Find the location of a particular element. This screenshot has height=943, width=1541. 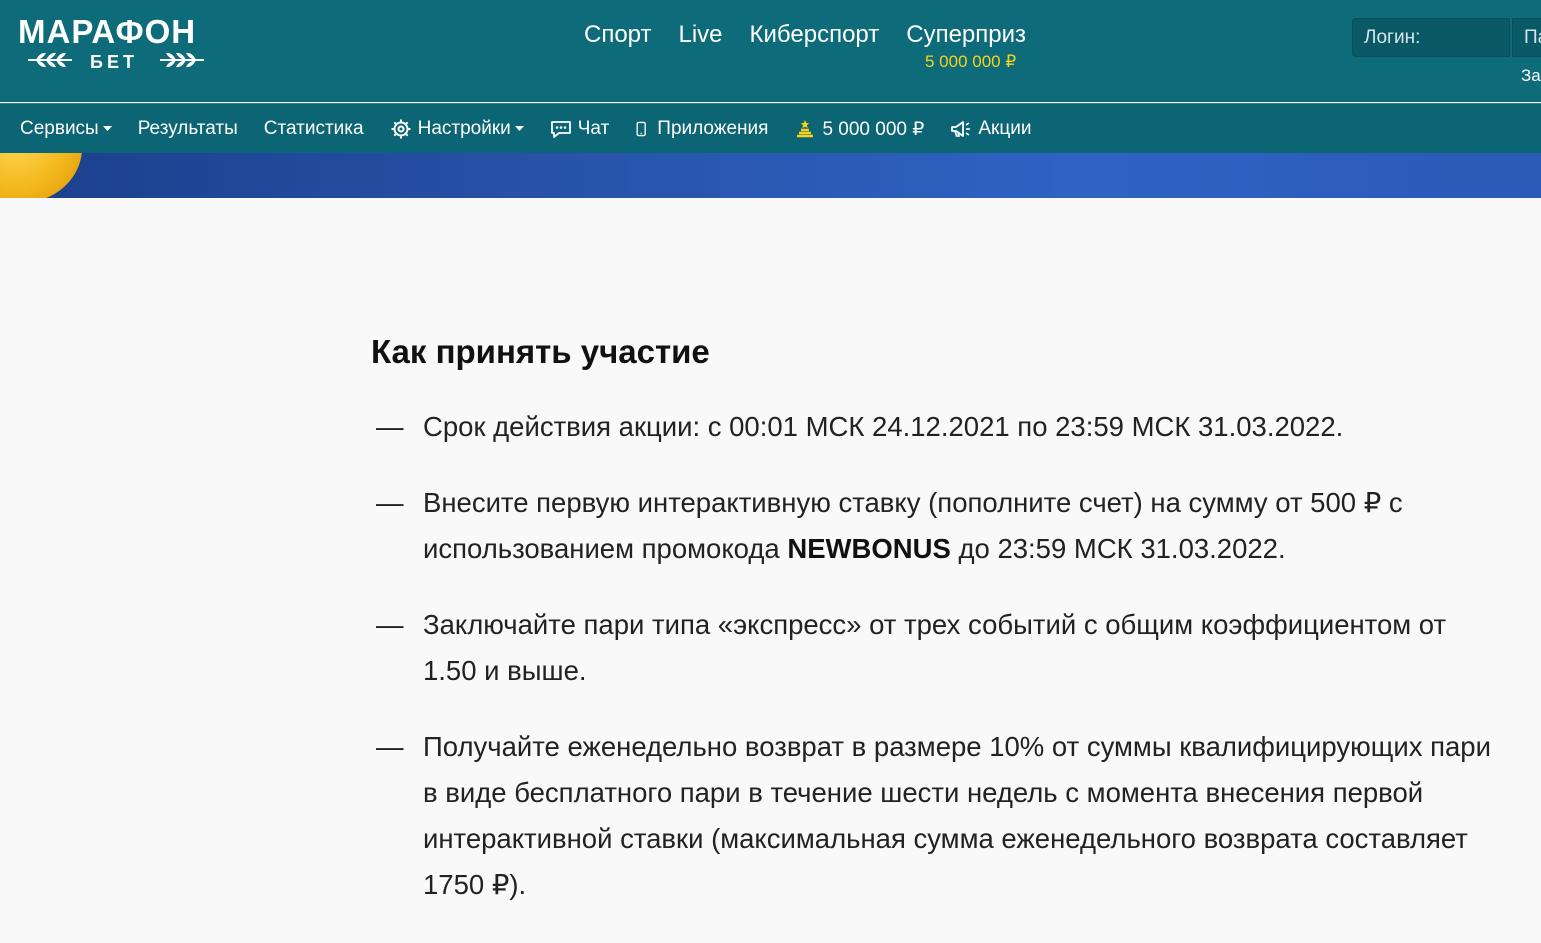

subnav-settings-label: Настройки is located at coordinates (464, 128).